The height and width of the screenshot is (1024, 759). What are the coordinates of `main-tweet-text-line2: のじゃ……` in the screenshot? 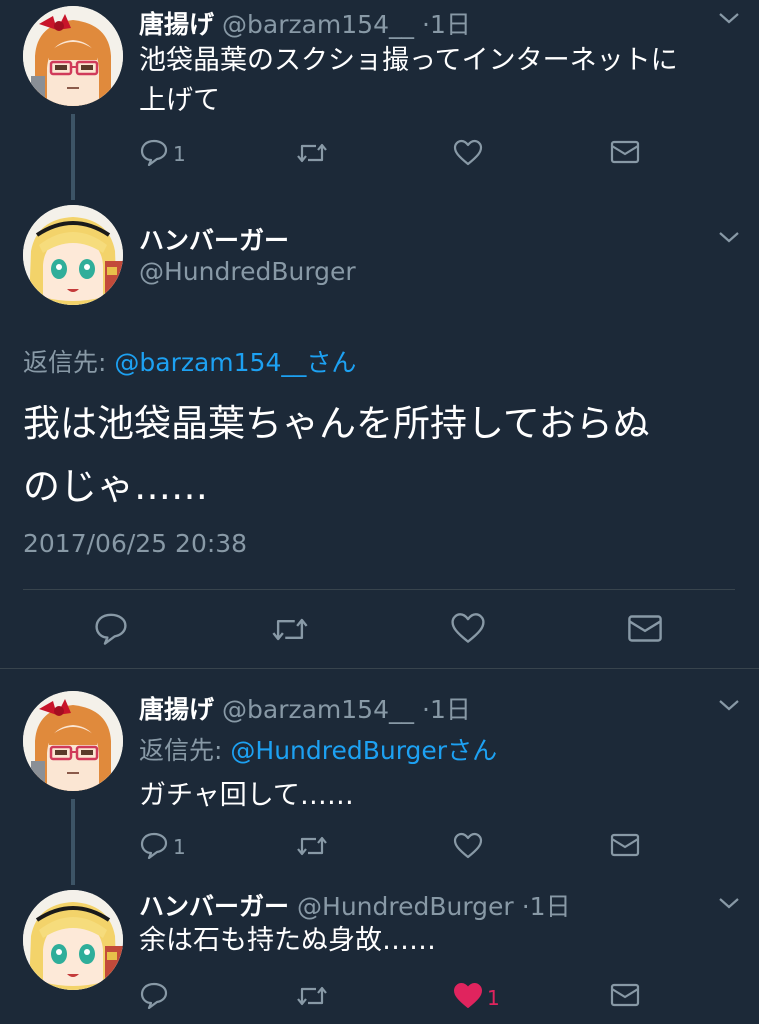 It's located at (115, 486).